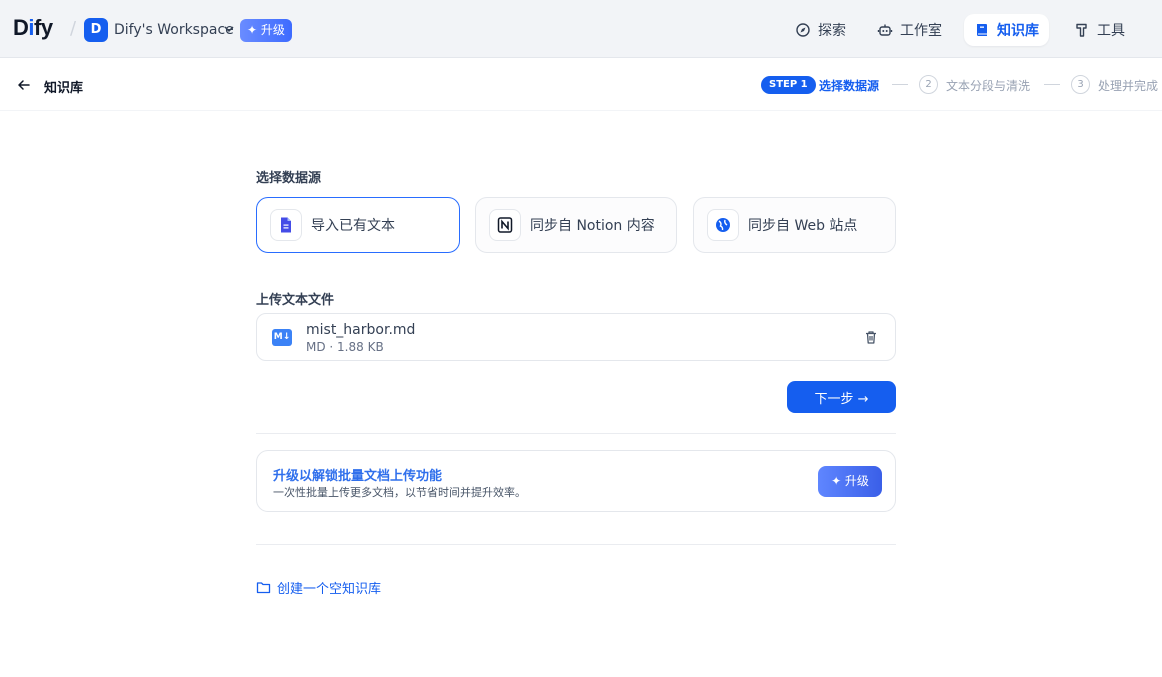  What do you see at coordinates (399, 492) in the screenshot?
I see `upgrade-card-description: 一次性批量上传更多文档，以节省时间并提升效率。` at bounding box center [399, 492].